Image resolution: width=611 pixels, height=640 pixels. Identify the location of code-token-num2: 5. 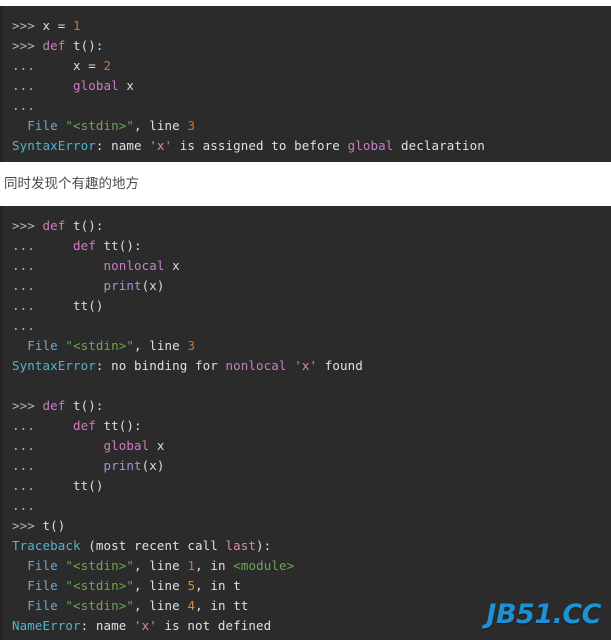
(191, 585).